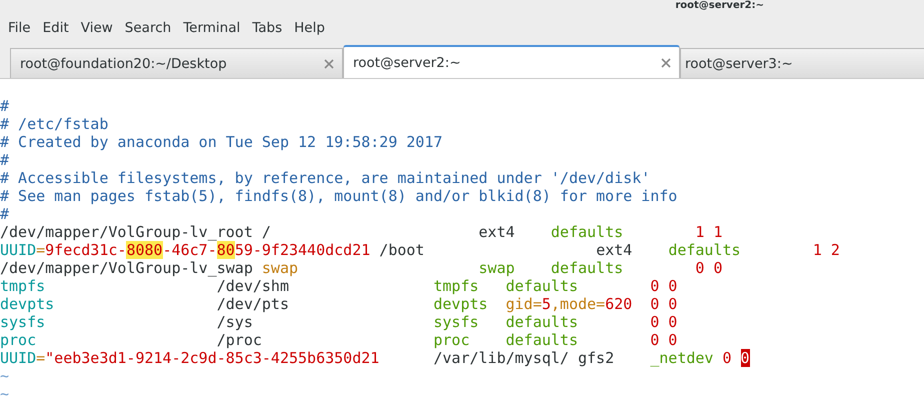 The height and width of the screenshot is (402, 924). I want to click on code-line: UUID="eeb3e3d1-9214-2c9d-85c3-4255b6350d21 /var/lib/mysql/ gfs2 _netdev 0 0, so click(375, 358).